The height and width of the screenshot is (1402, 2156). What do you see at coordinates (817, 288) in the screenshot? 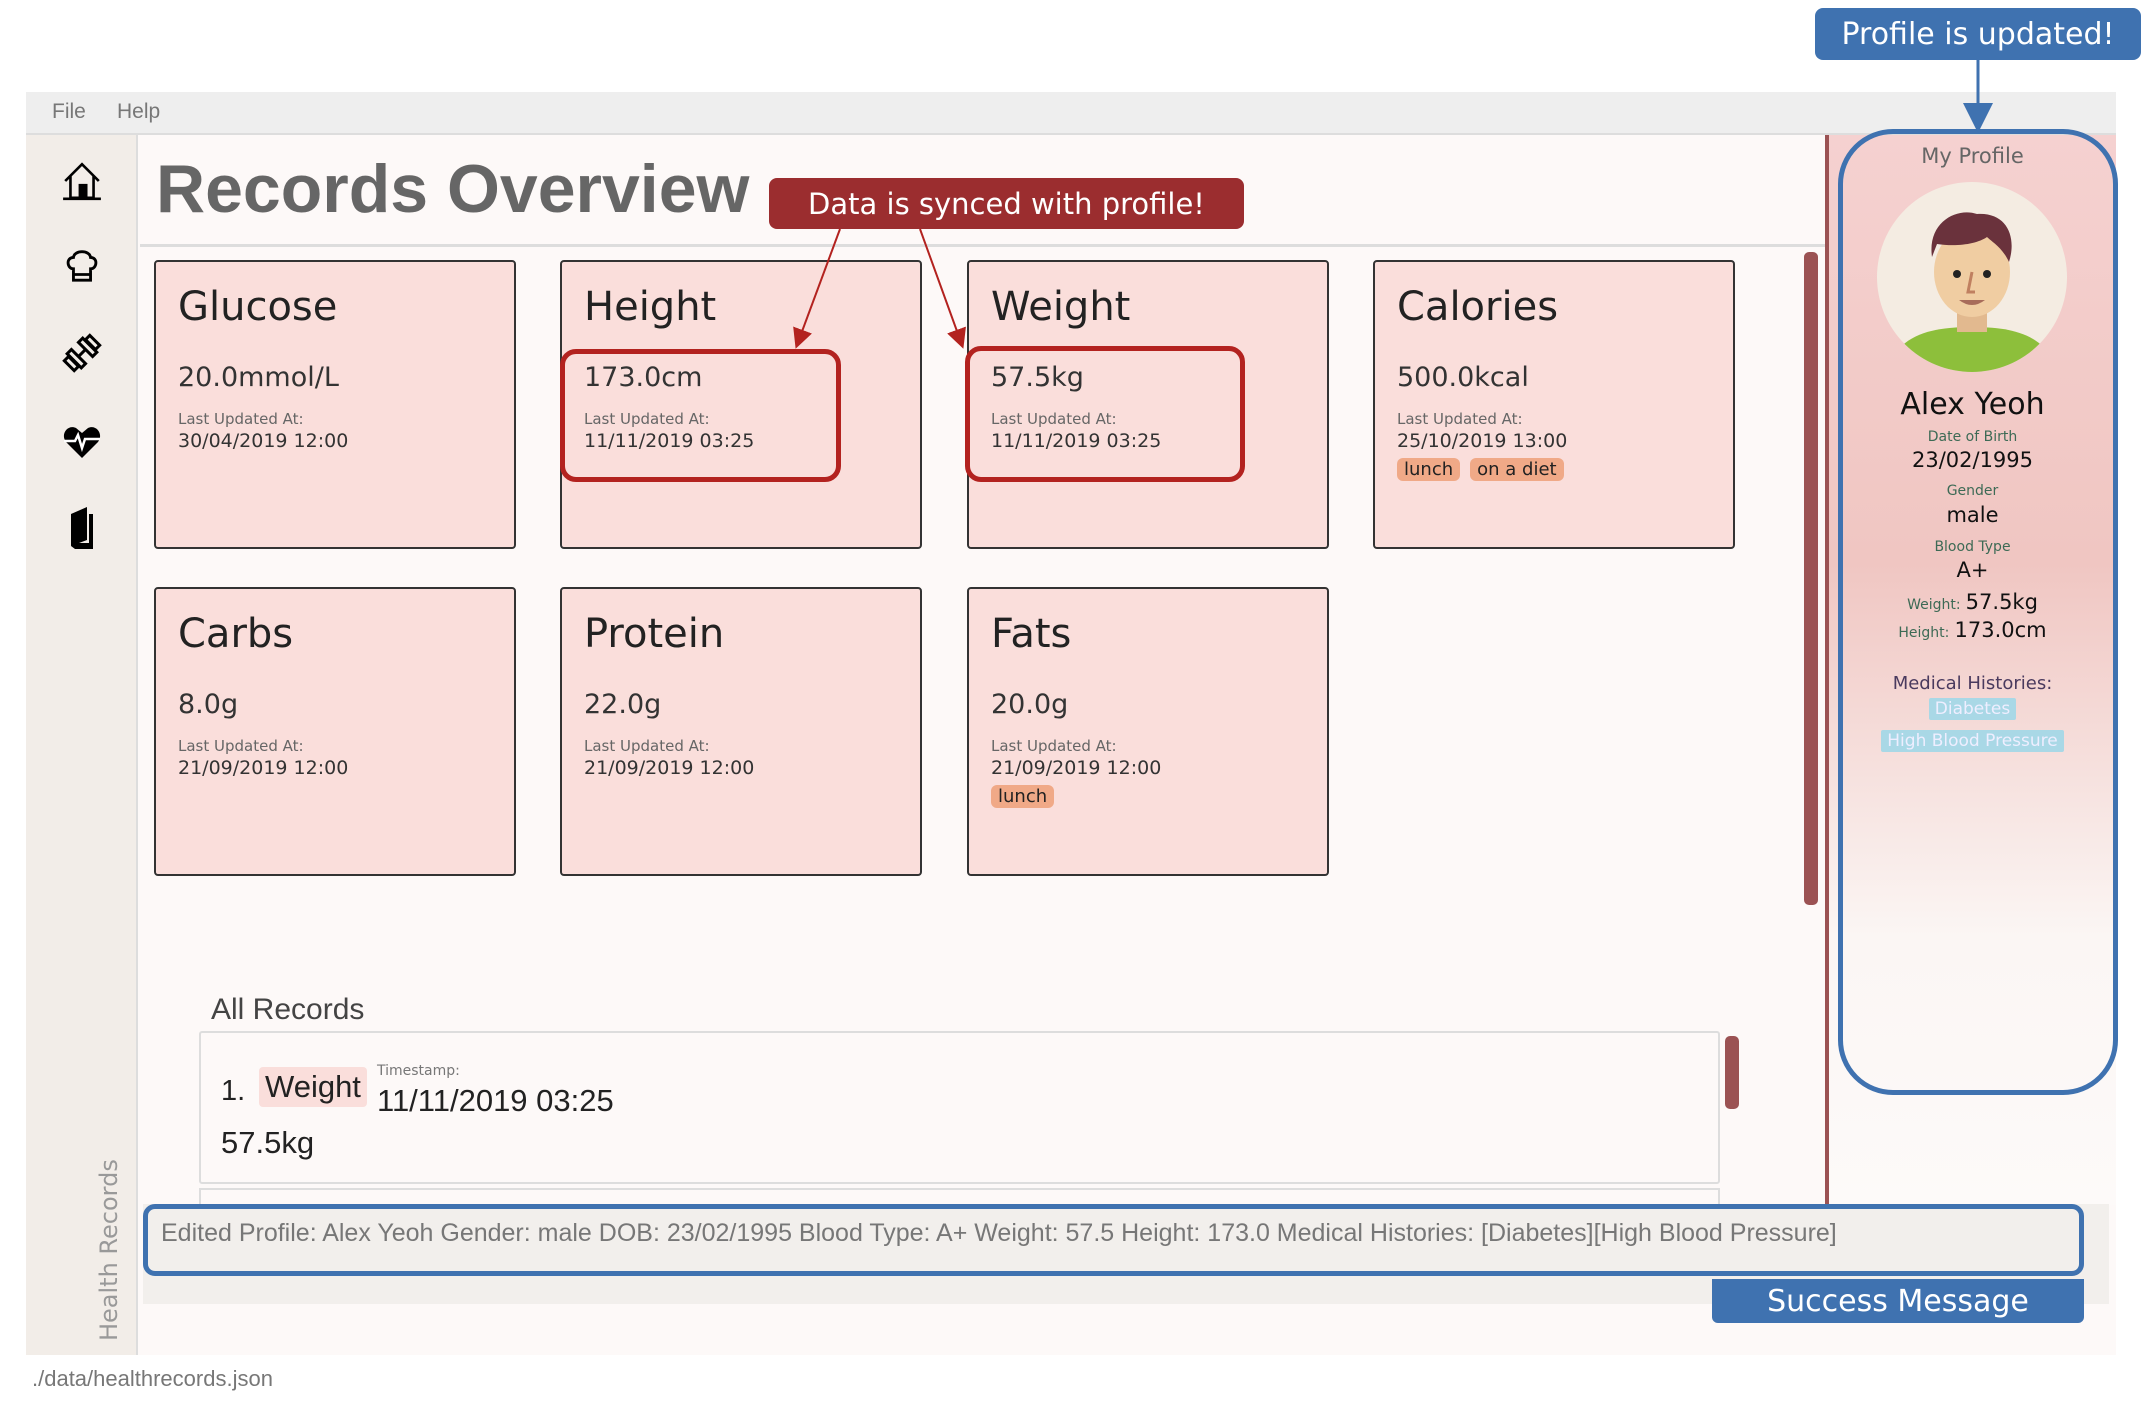
I see `arrow-to-height` at bounding box center [817, 288].